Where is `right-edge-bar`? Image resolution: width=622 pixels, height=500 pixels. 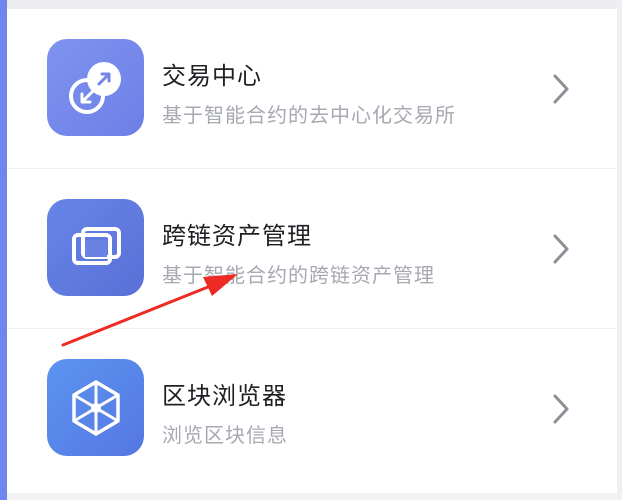
right-edge-bar is located at coordinates (619, 250).